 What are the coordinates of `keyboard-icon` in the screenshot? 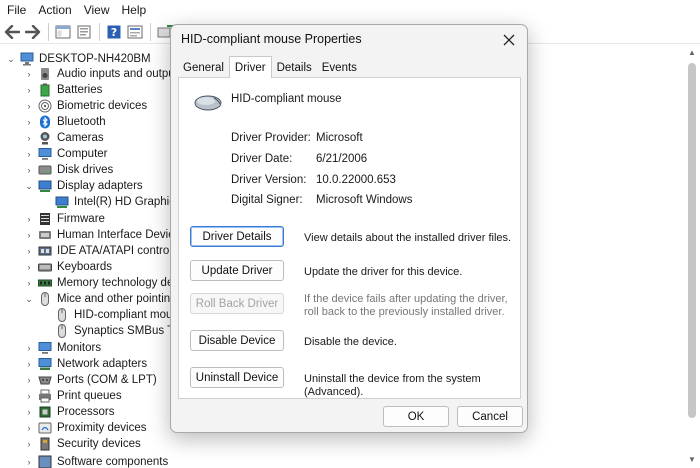 It's located at (45, 267).